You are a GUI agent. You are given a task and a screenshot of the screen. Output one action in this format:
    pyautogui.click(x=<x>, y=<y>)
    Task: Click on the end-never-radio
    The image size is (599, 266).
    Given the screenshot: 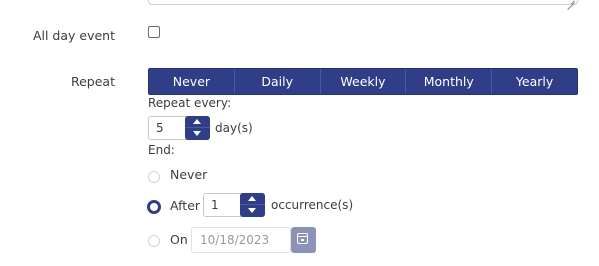 What is the action you would take?
    pyautogui.click(x=154, y=177)
    